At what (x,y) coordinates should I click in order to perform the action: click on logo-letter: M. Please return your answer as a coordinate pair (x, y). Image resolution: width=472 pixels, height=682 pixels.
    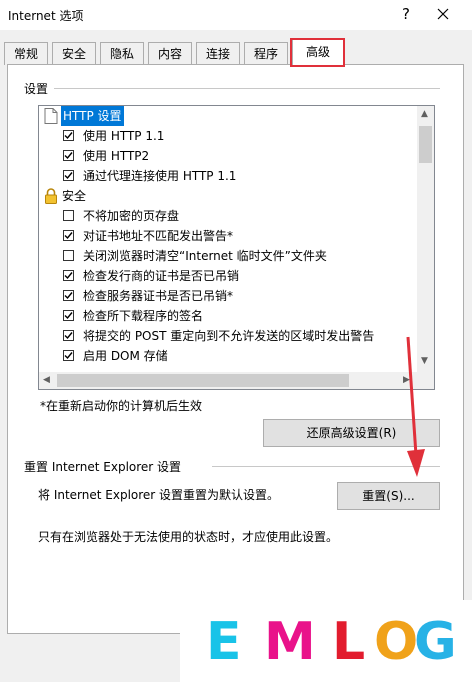
    Looking at the image, I should click on (290, 642).